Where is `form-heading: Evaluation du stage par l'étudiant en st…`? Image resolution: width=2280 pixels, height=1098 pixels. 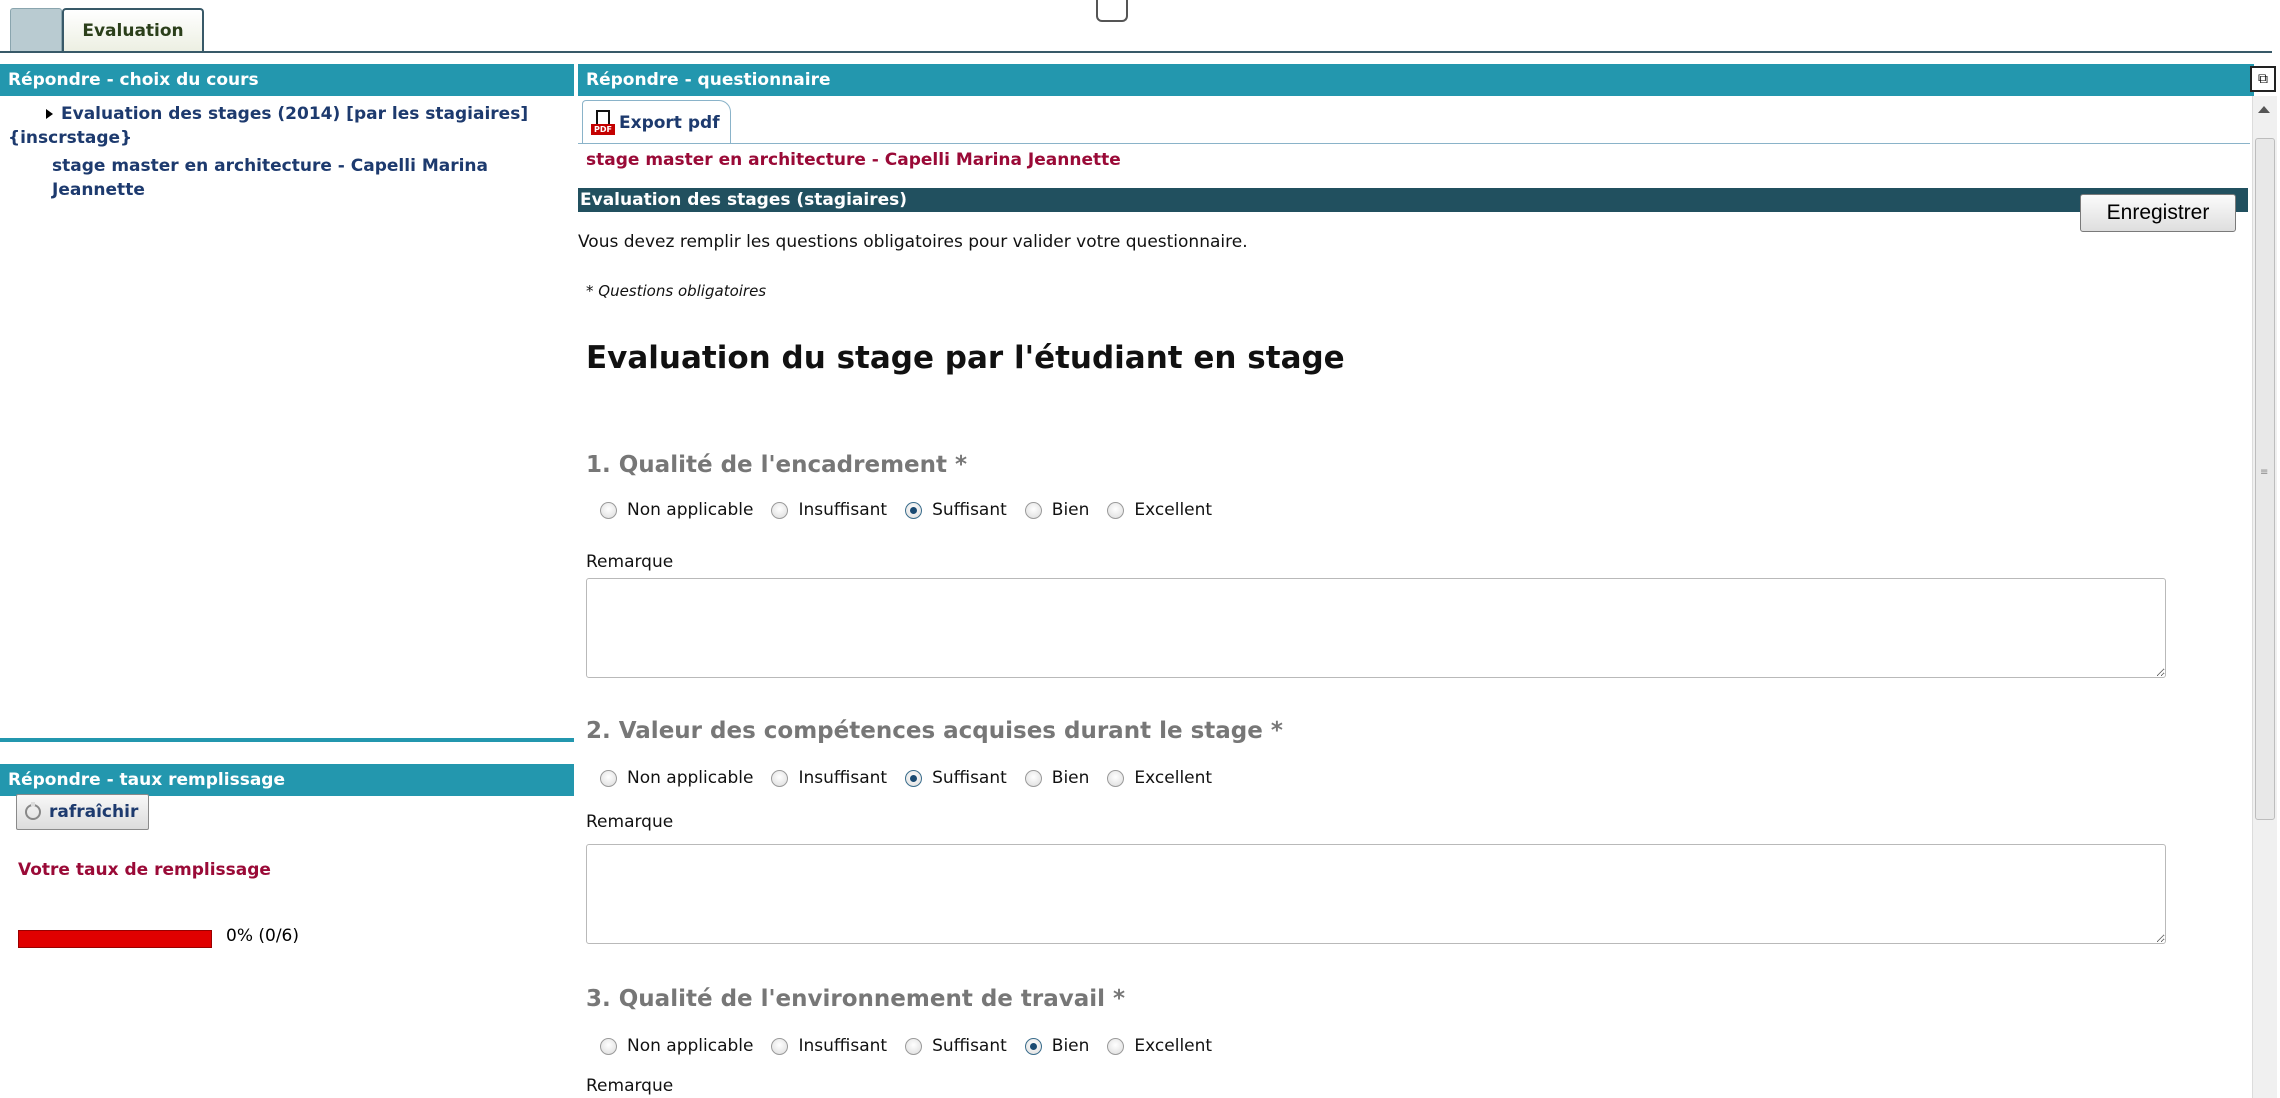 form-heading: Evaluation du stage par l'étudiant en st… is located at coordinates (965, 358).